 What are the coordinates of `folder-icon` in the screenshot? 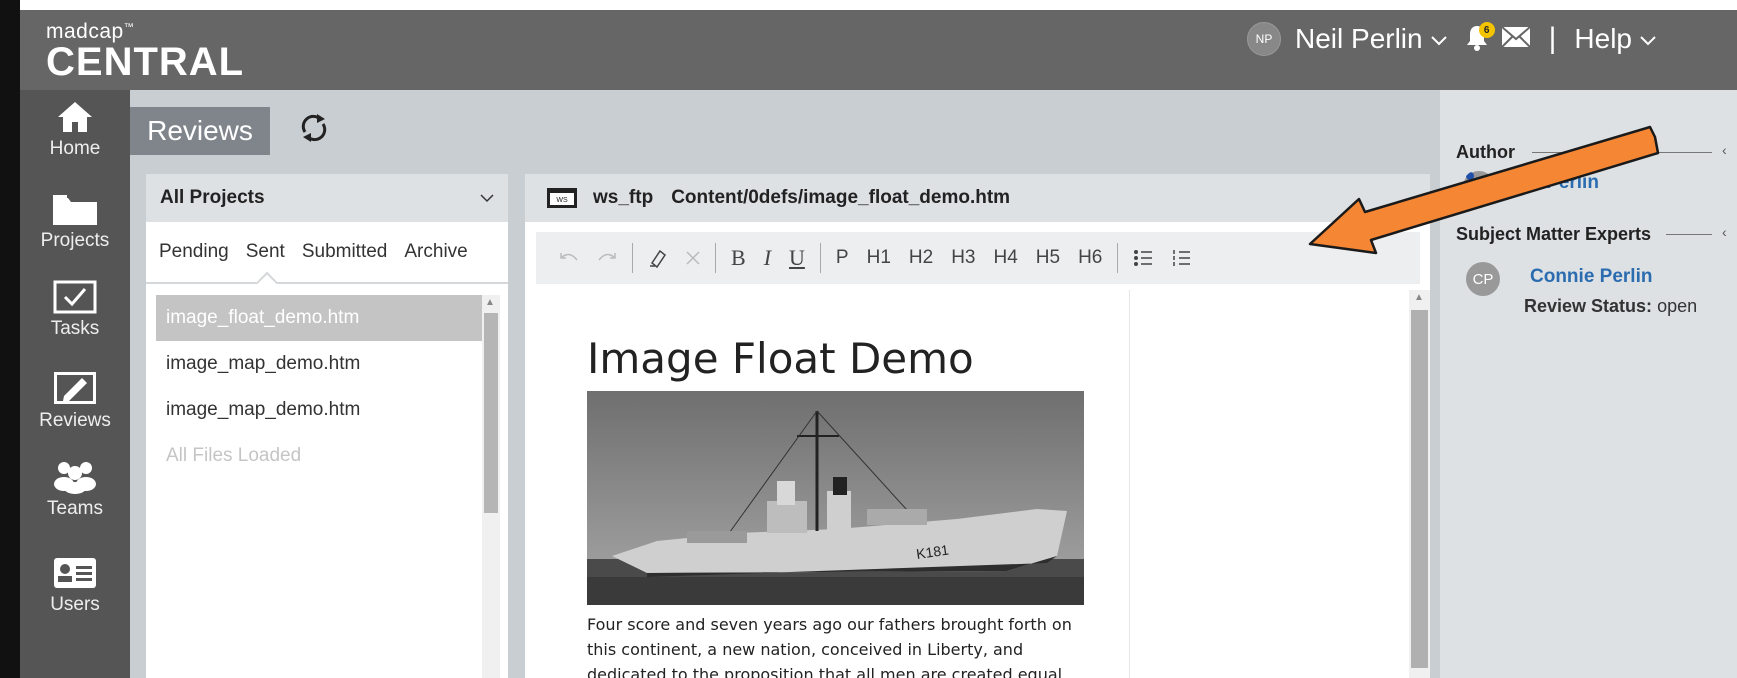 It's located at (75, 210).